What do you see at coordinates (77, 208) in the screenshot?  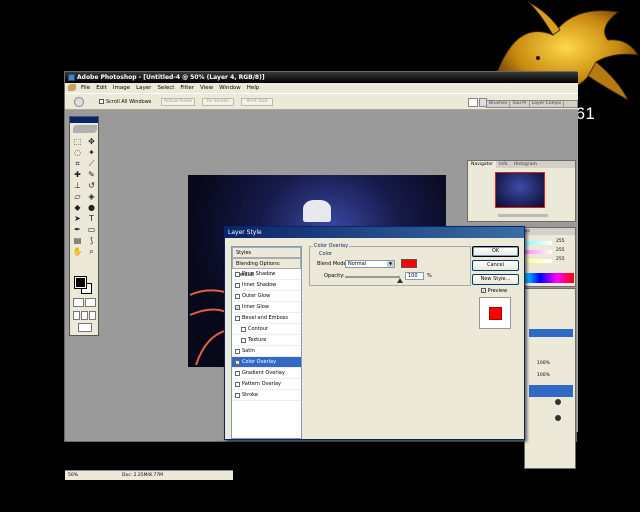 I see `blur-tool-icon: ◆` at bounding box center [77, 208].